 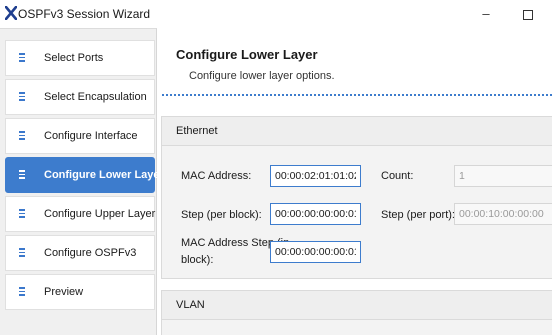 I want to click on sidebar-item-configure-ospfv3: Configure OSPFv3, so click(x=80, y=253).